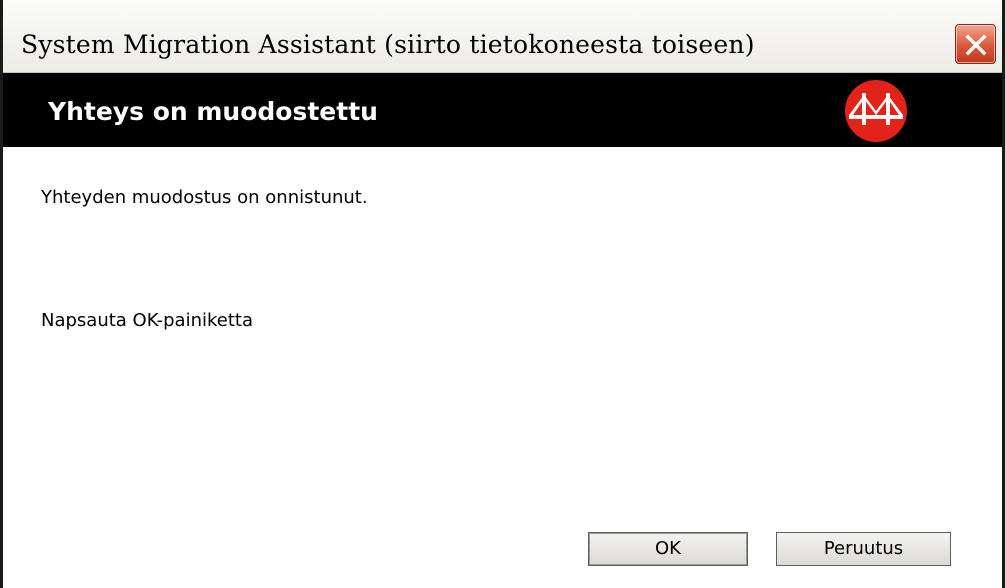  What do you see at coordinates (204, 197) in the screenshot?
I see `status-message: Yhteyden muodostus on onnistunut.` at bounding box center [204, 197].